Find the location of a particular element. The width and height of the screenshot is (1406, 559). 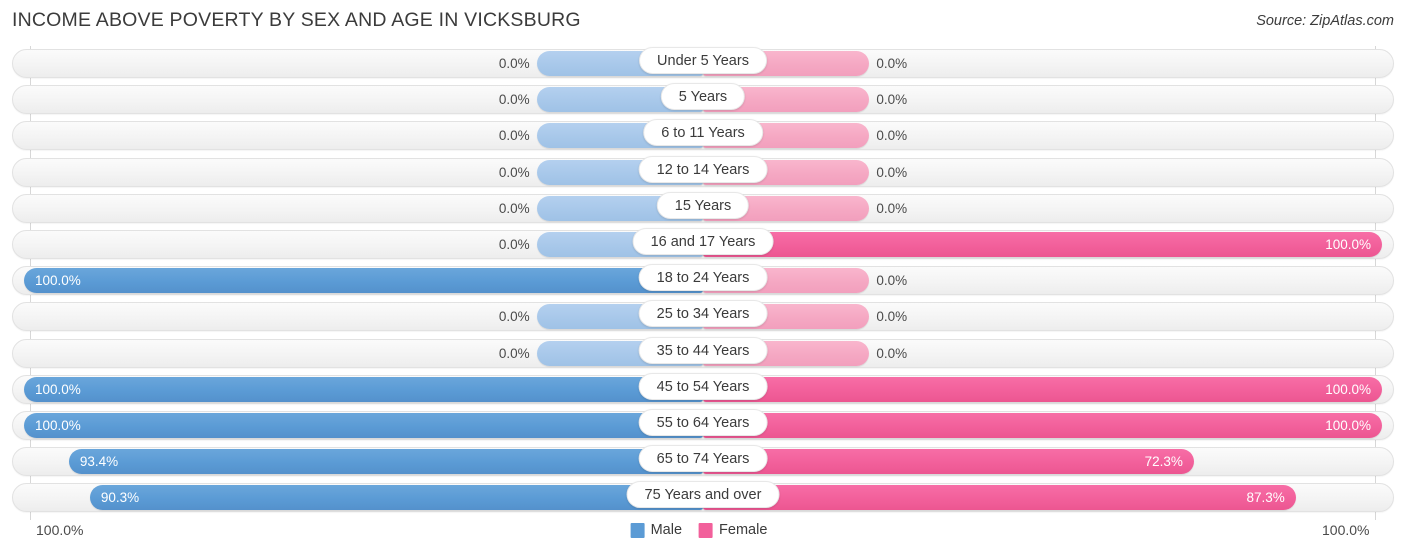

chart-row: 0.0% 0.0% 15 Years is located at coordinates (703, 209).